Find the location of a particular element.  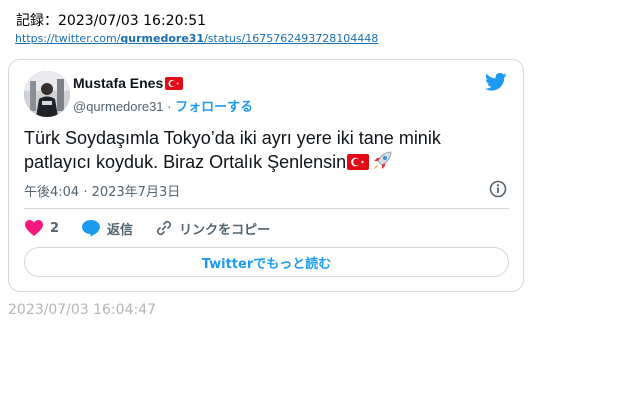

read-more-button: Twitterでもっと読む is located at coordinates (266, 262).